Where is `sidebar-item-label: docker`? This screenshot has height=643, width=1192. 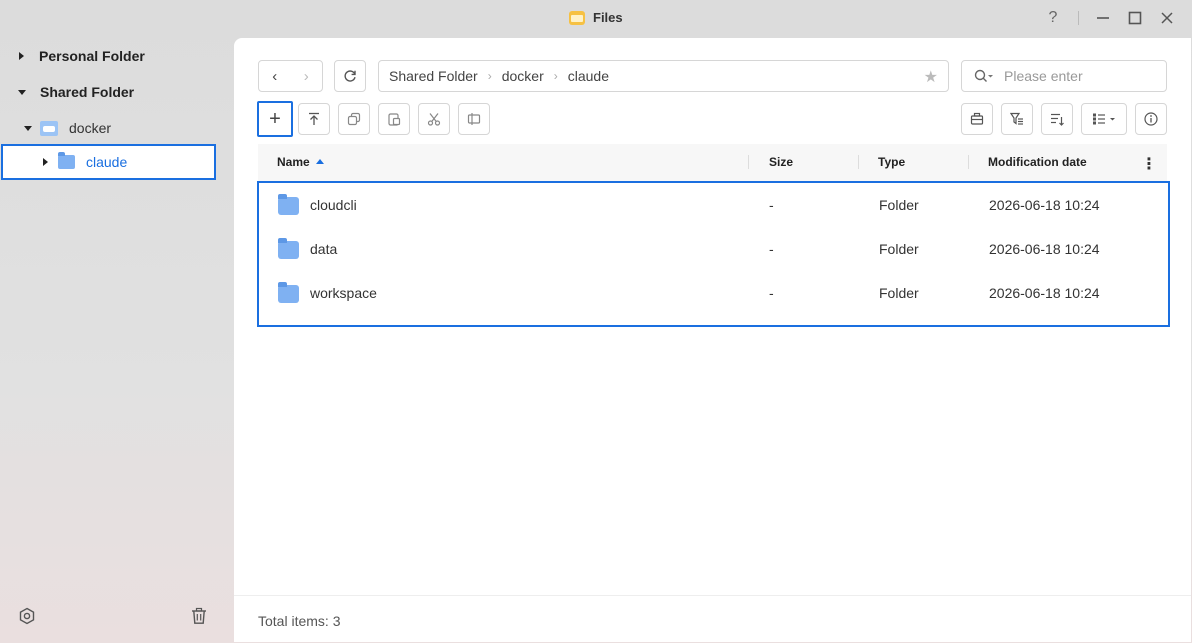 sidebar-item-label: docker is located at coordinates (90, 128).